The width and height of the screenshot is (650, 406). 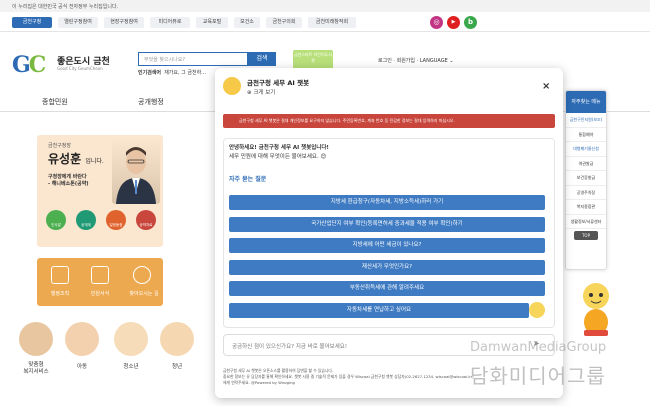 What do you see at coordinates (94, 161) in the screenshot?
I see `mayor-name-suffix: 입니다.` at bounding box center [94, 161].